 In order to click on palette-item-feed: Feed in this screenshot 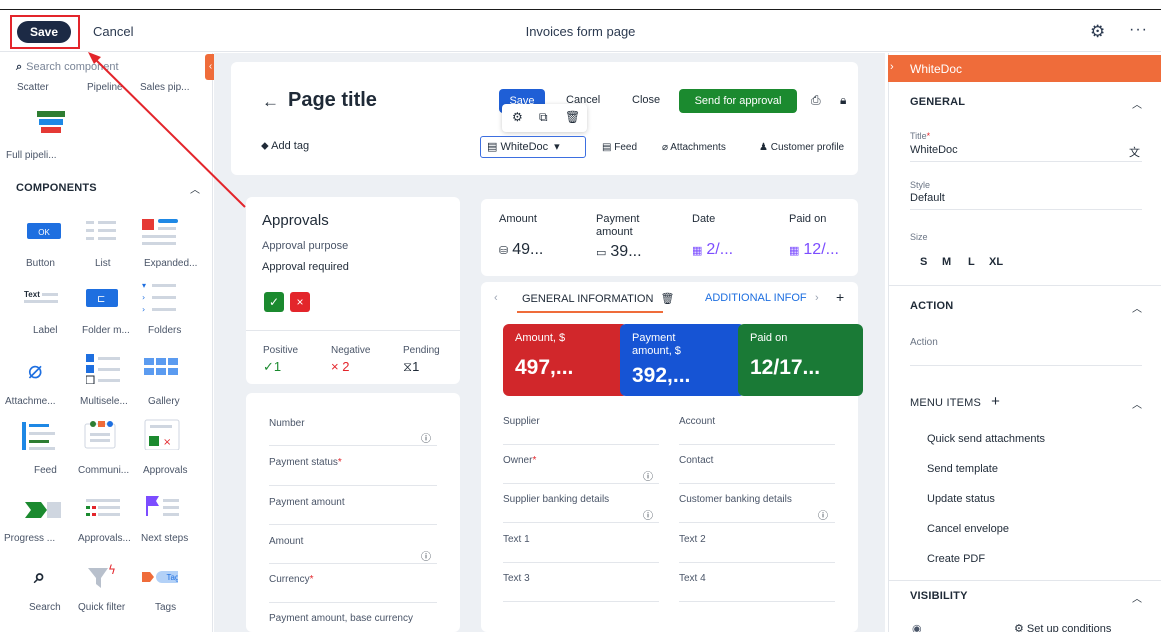, I will do `click(45, 470)`.